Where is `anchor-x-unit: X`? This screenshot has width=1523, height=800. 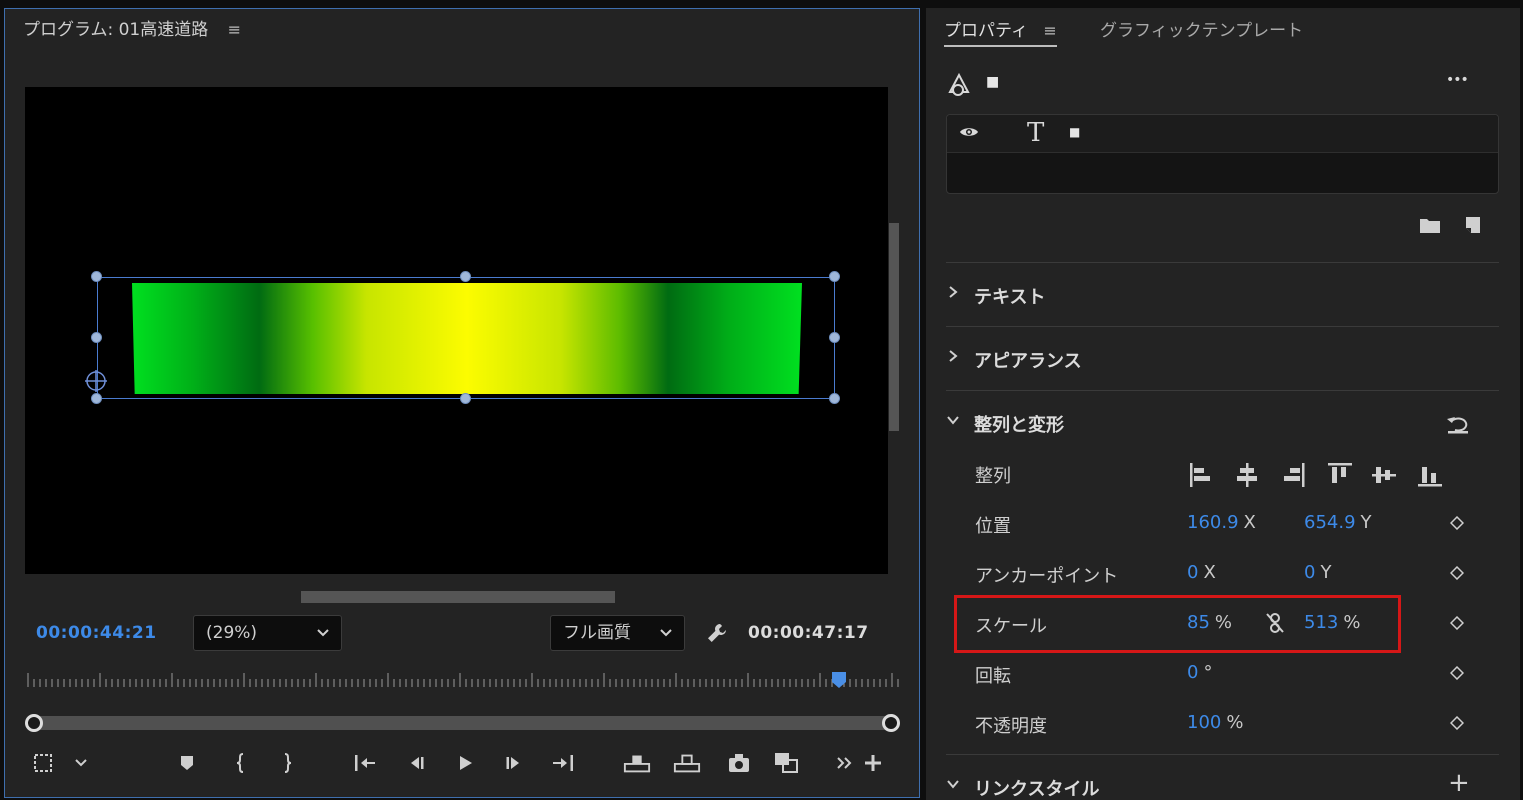 anchor-x-unit: X is located at coordinates (1209, 572).